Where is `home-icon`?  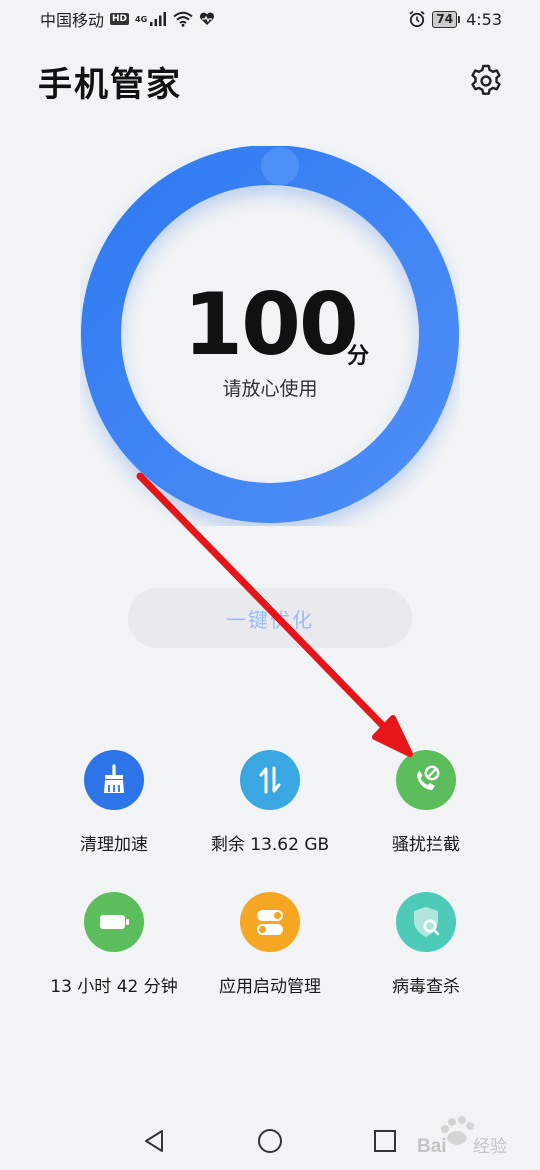
home-icon is located at coordinates (270, 1141).